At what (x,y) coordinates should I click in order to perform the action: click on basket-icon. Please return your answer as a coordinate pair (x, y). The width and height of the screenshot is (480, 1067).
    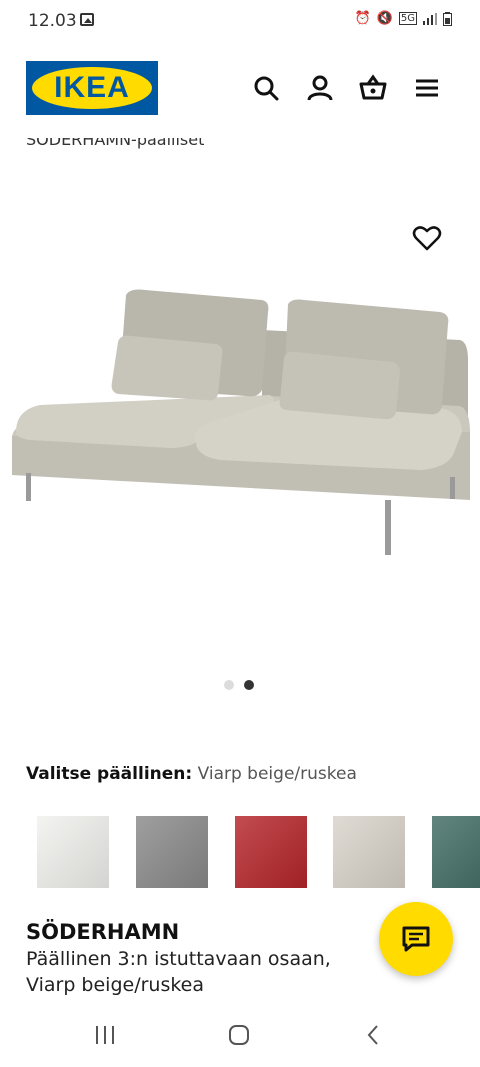
    Looking at the image, I should click on (373, 88).